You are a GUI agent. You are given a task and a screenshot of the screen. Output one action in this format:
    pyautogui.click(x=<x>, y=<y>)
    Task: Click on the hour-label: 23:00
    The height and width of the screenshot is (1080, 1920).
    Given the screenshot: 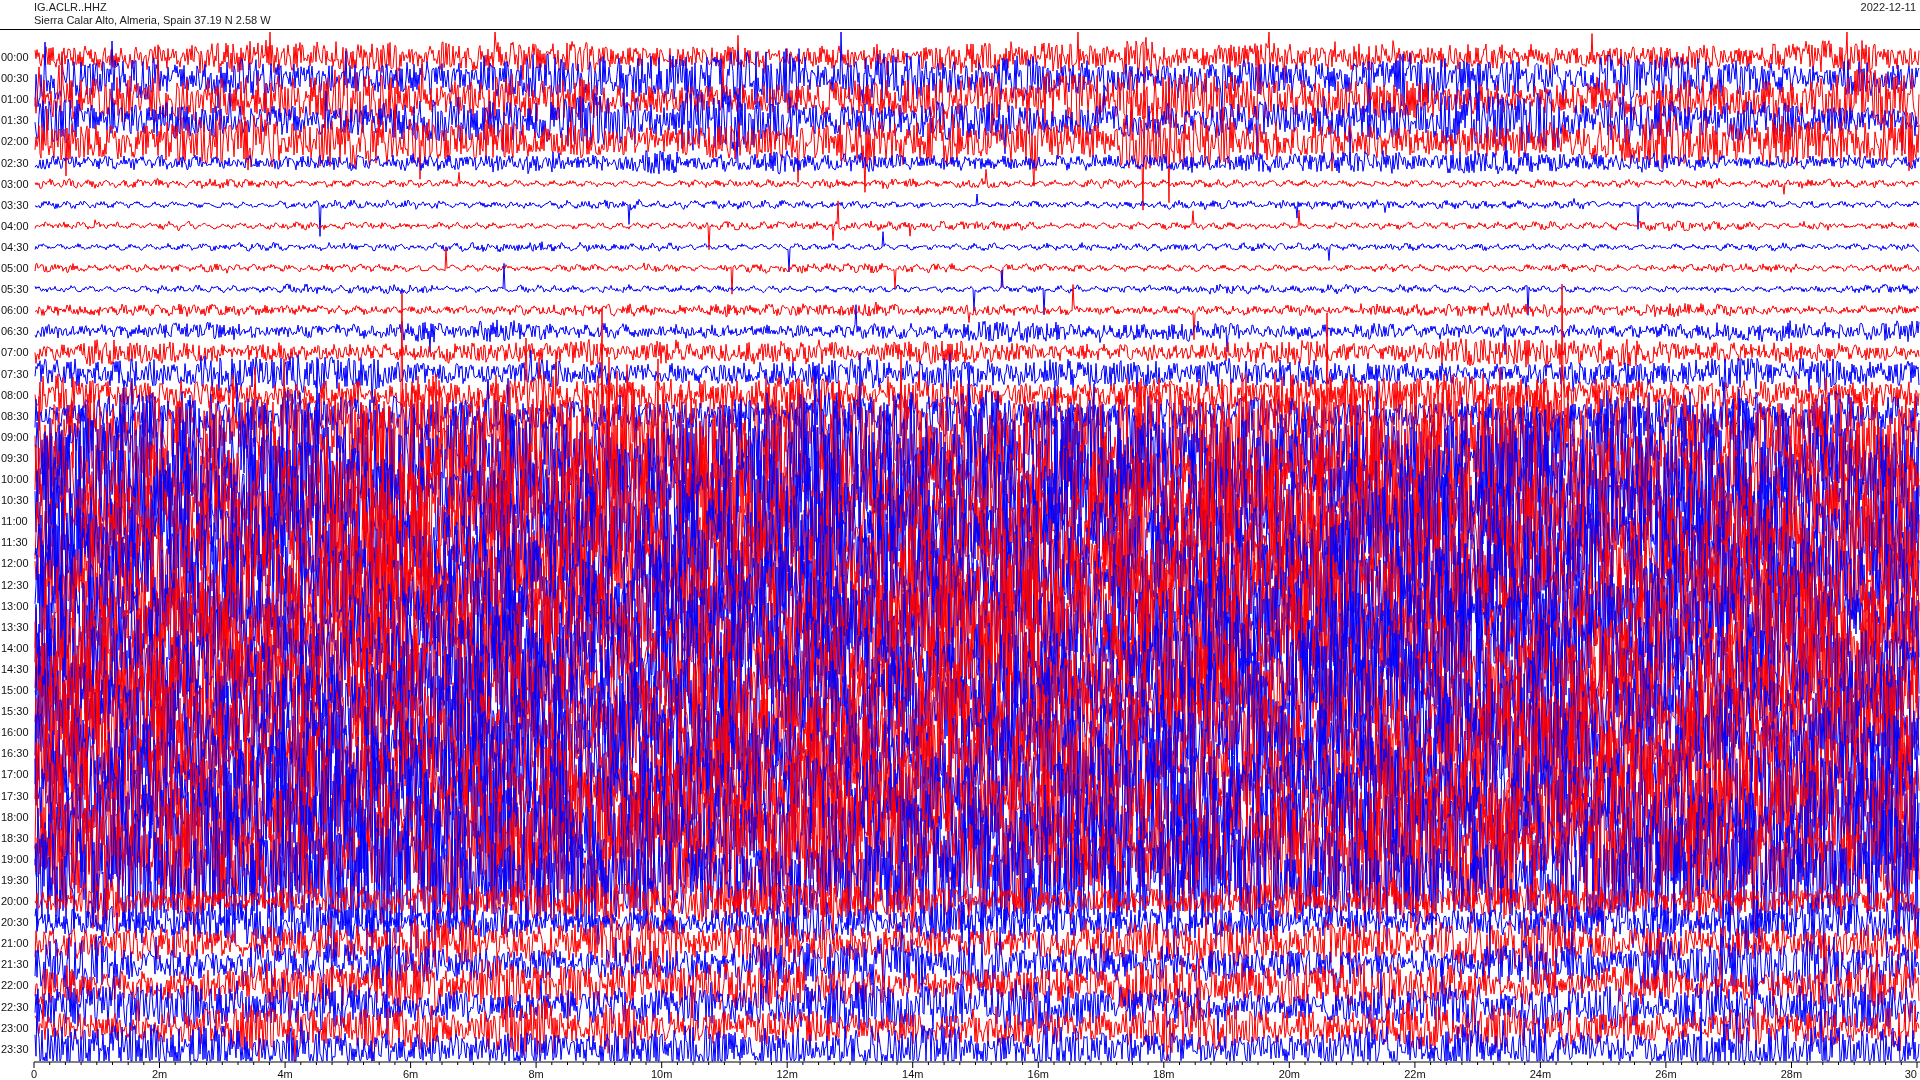 What is the action you would take?
    pyautogui.click(x=15, y=1027)
    